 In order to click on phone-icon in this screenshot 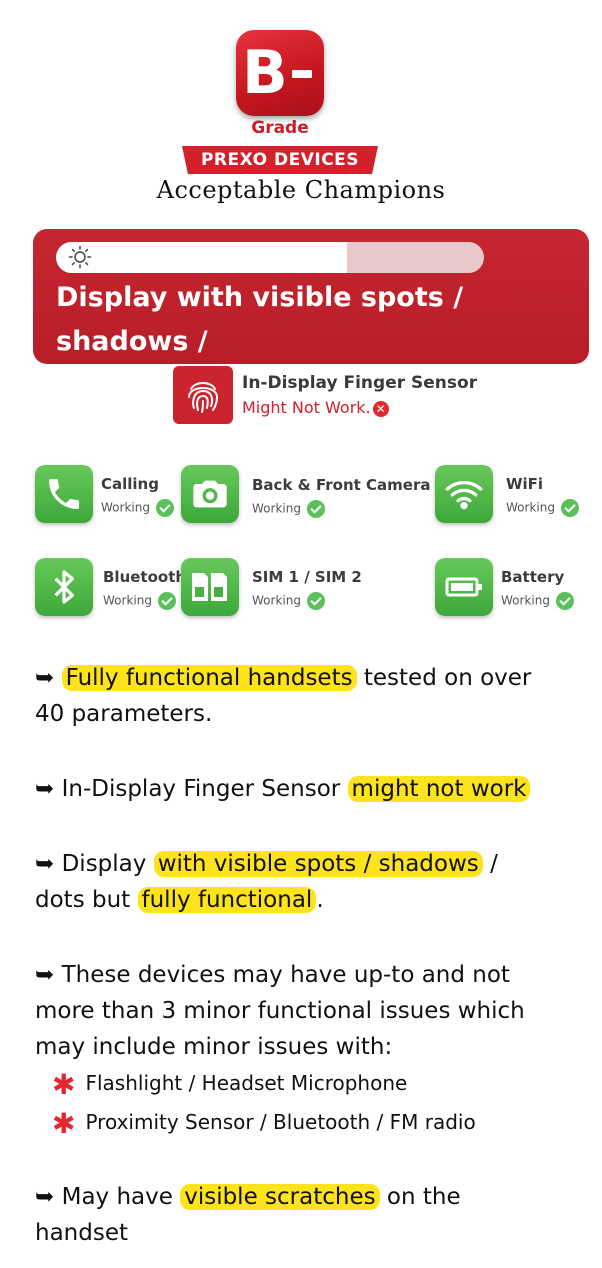, I will do `click(64, 494)`.